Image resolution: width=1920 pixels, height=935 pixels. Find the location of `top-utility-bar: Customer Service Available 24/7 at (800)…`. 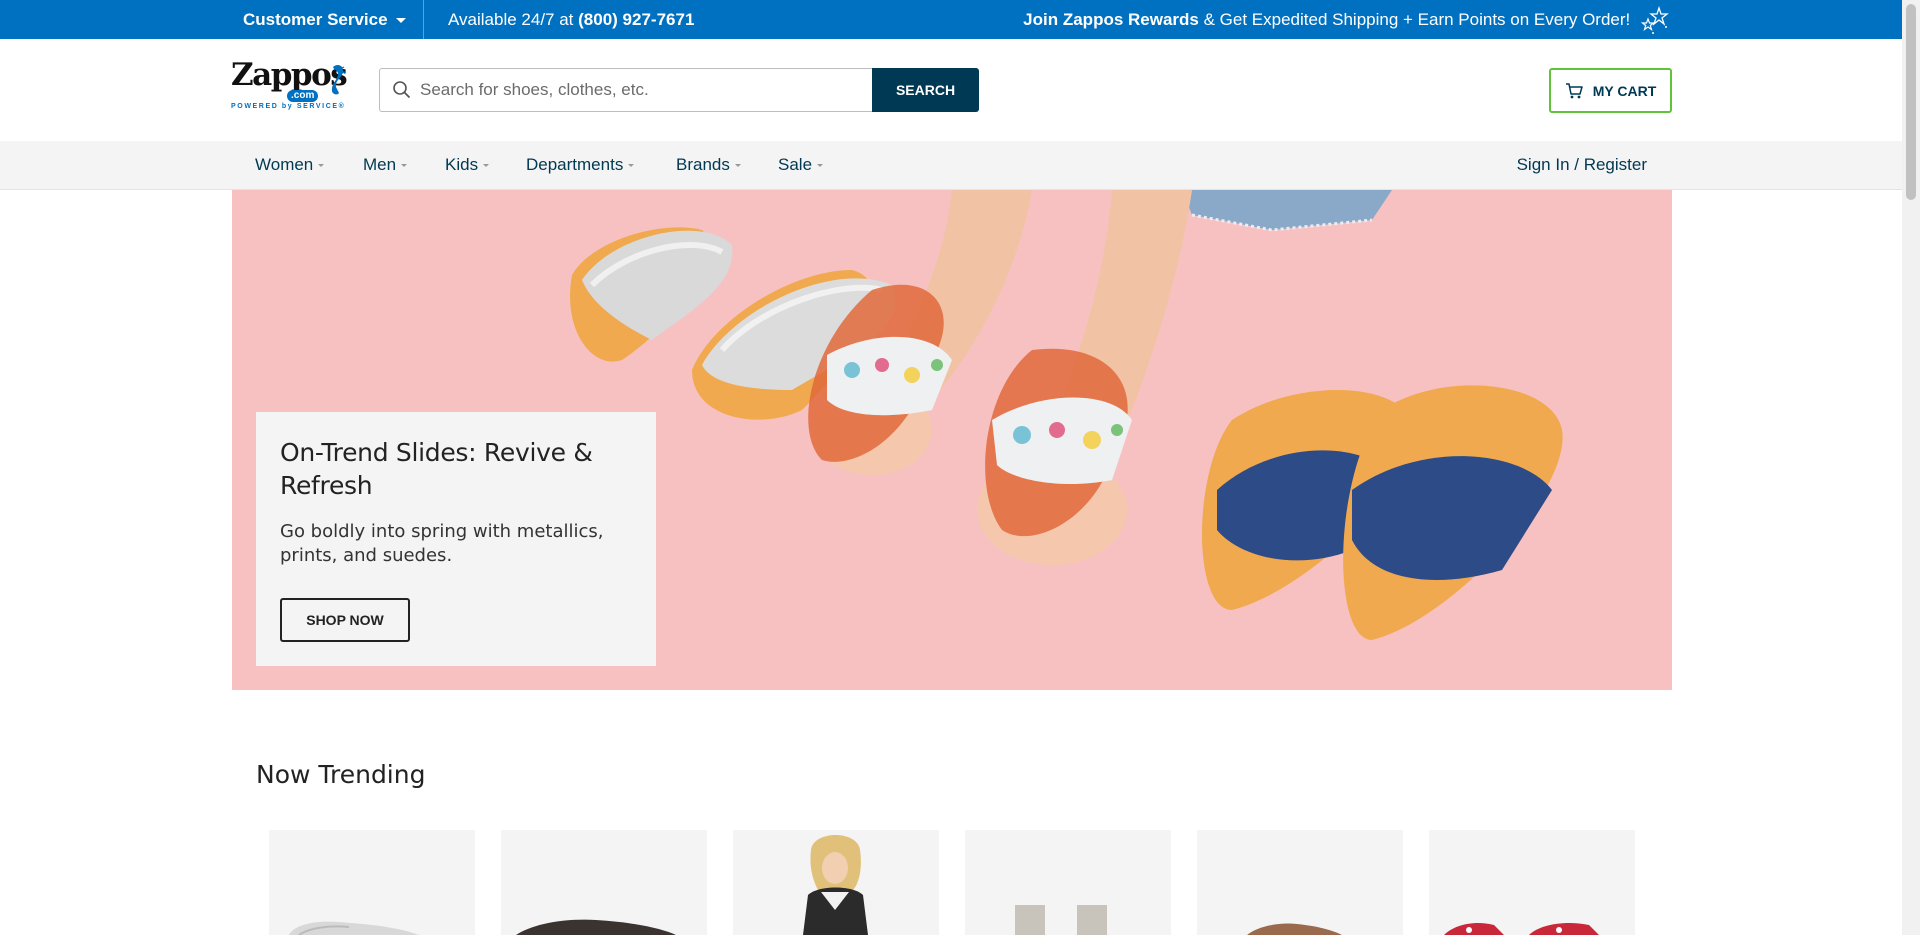

top-utility-bar: Customer Service Available 24/7 at (800)… is located at coordinates (951, 19).